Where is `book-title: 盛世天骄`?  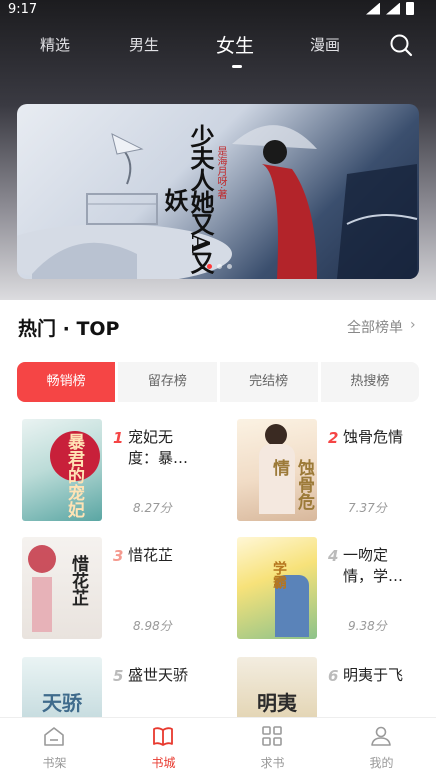 book-title: 盛世天骄 is located at coordinates (159, 675).